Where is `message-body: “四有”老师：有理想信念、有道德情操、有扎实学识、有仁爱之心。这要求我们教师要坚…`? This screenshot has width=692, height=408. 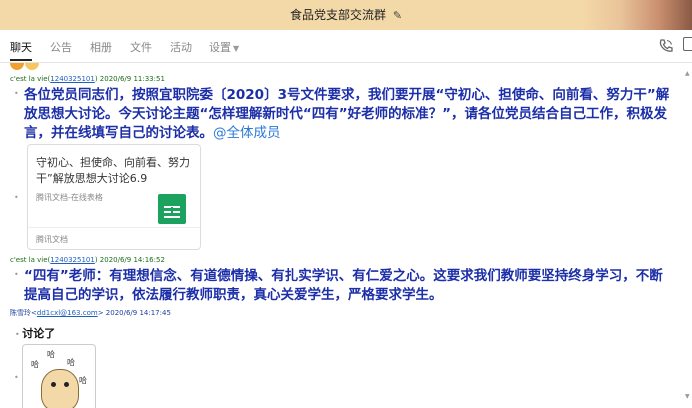 message-body: “四有”老师：有理想信念、有道德情操、有扎实学识、有仁爱之心。这要求我们教师要坚… is located at coordinates (343, 285).